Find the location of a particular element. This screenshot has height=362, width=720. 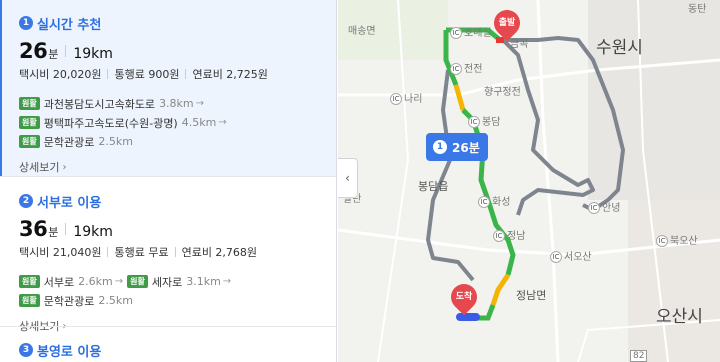

road-name: 평택파주고속도로(수원-광명) is located at coordinates (110, 123).